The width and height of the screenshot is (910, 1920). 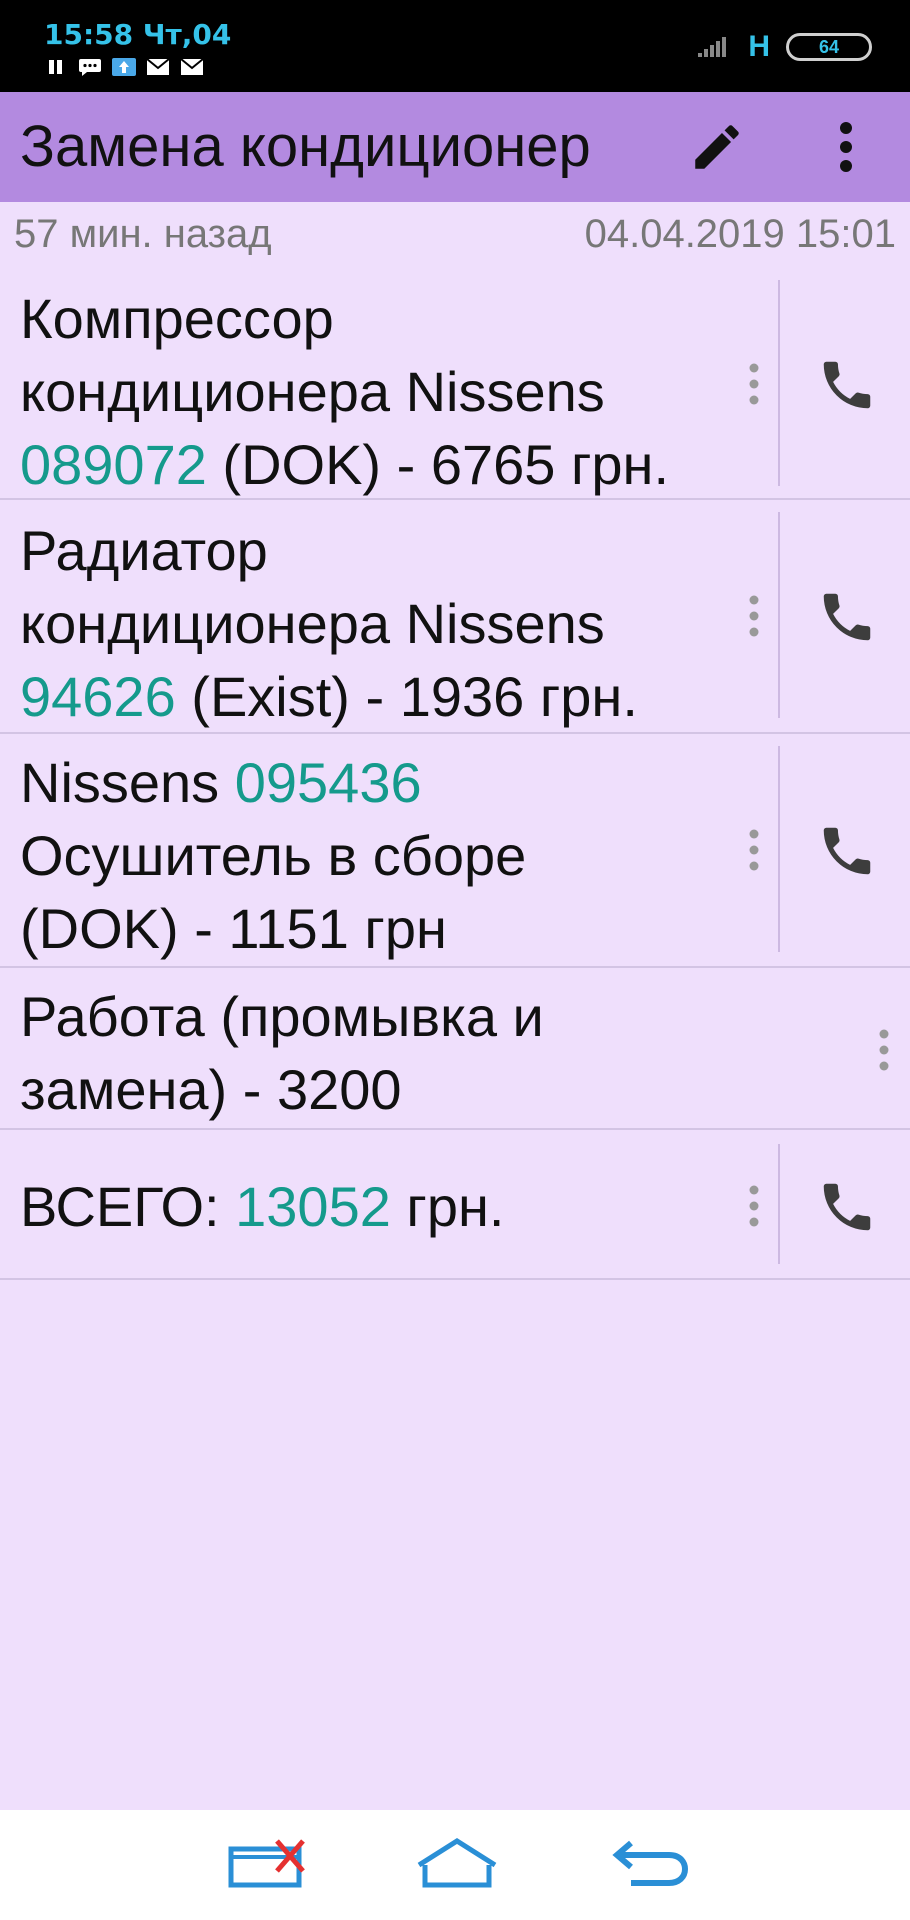 What do you see at coordinates (144, 550) in the screenshot?
I see `item-line: Радиатор` at bounding box center [144, 550].